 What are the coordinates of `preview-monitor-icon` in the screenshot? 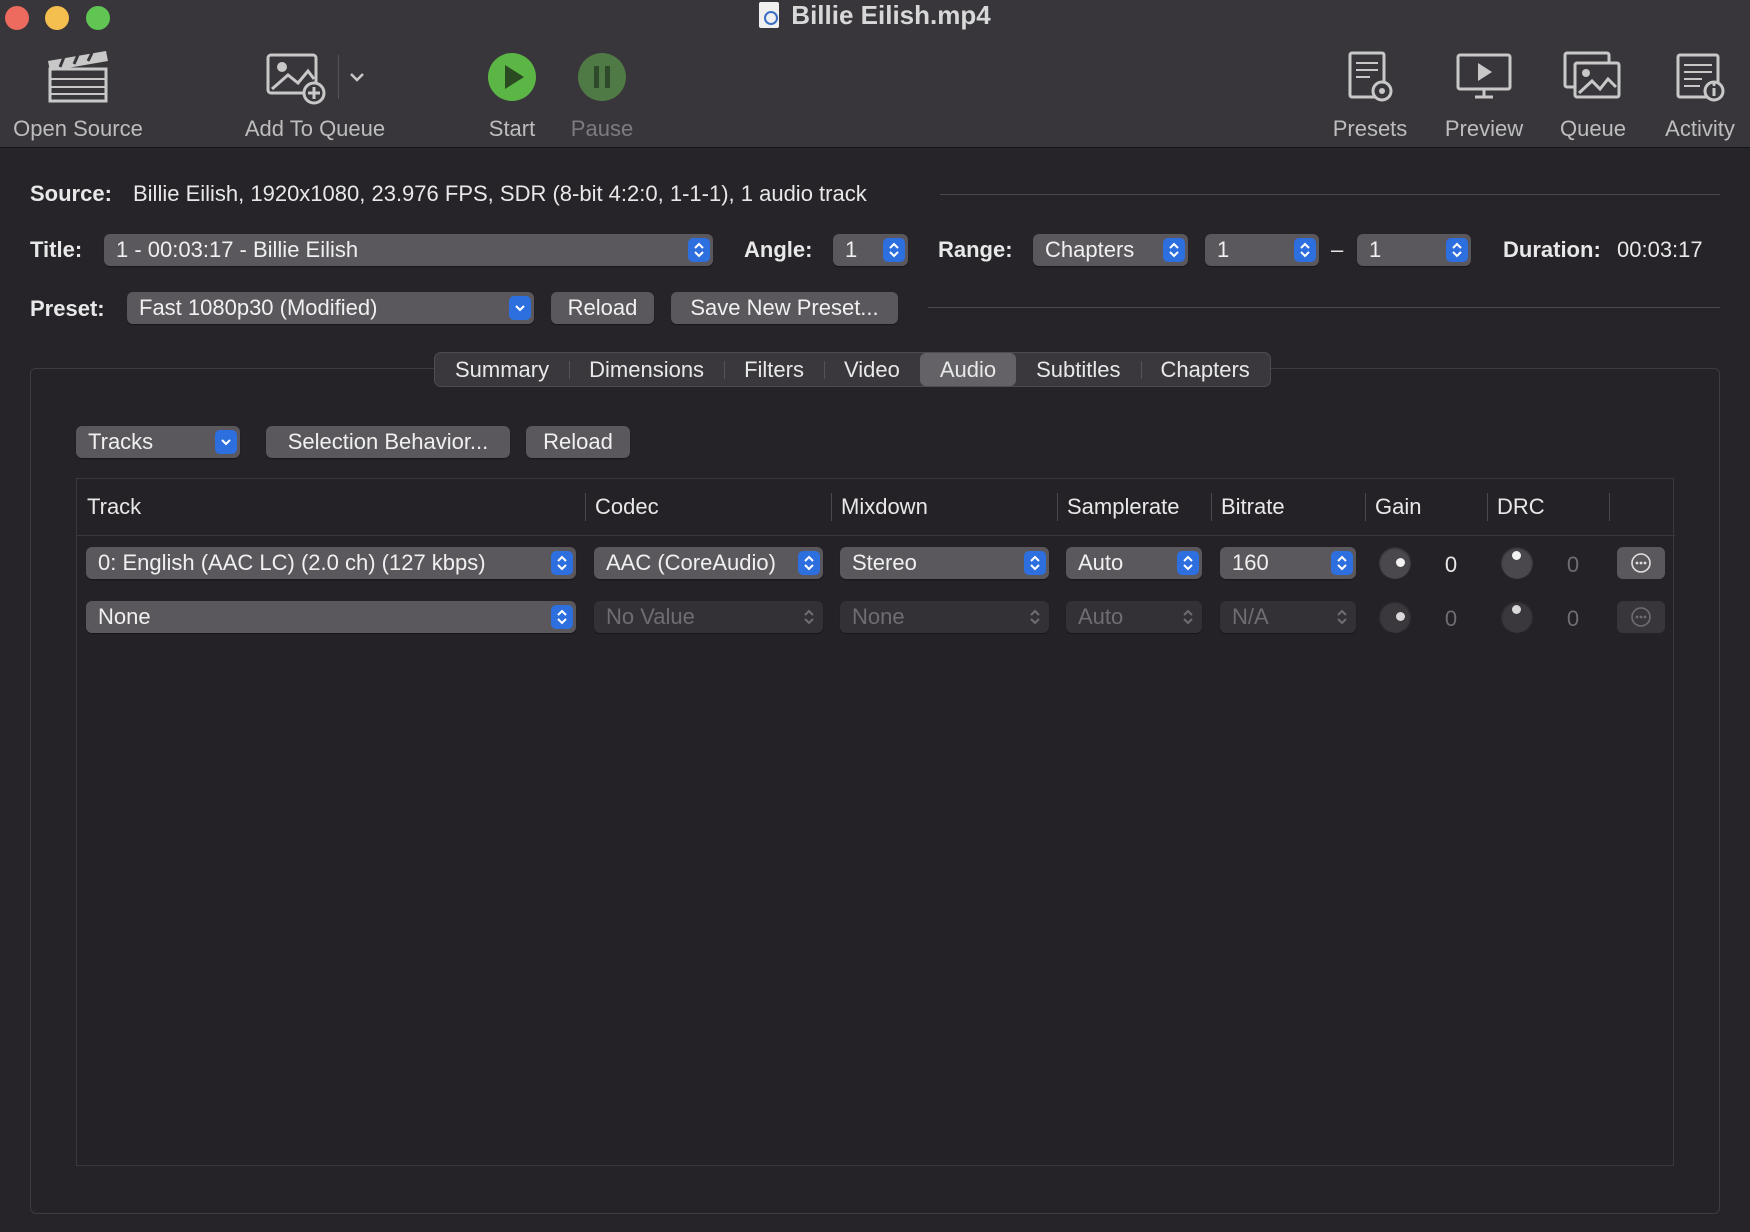 It's located at (1484, 77).